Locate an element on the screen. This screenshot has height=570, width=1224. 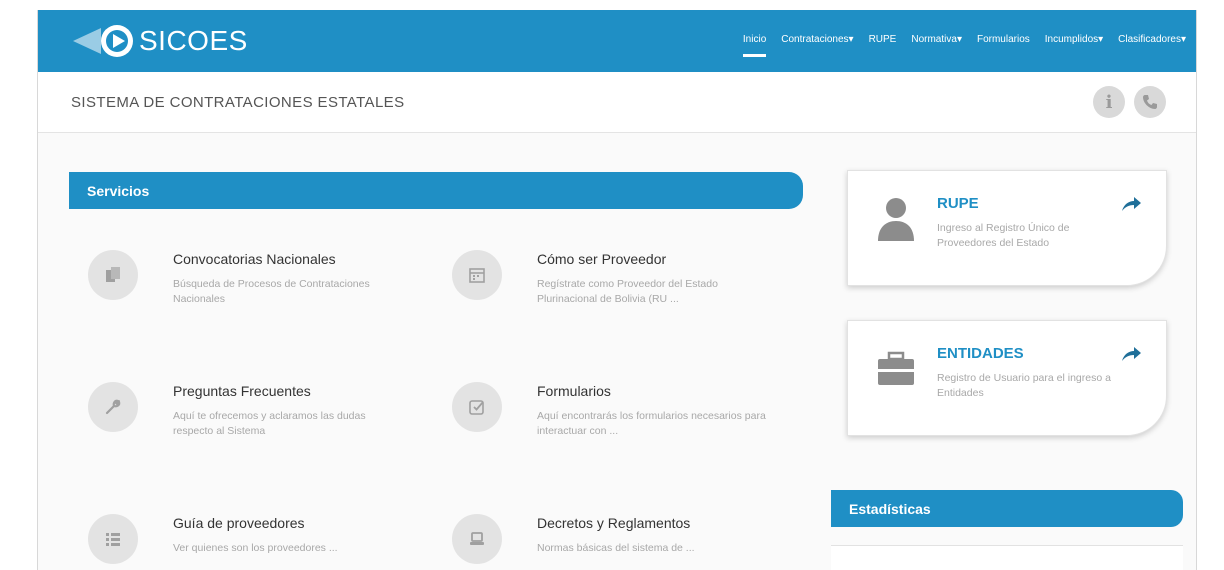
nav-item-rupe: RUPE is located at coordinates (883, 39).